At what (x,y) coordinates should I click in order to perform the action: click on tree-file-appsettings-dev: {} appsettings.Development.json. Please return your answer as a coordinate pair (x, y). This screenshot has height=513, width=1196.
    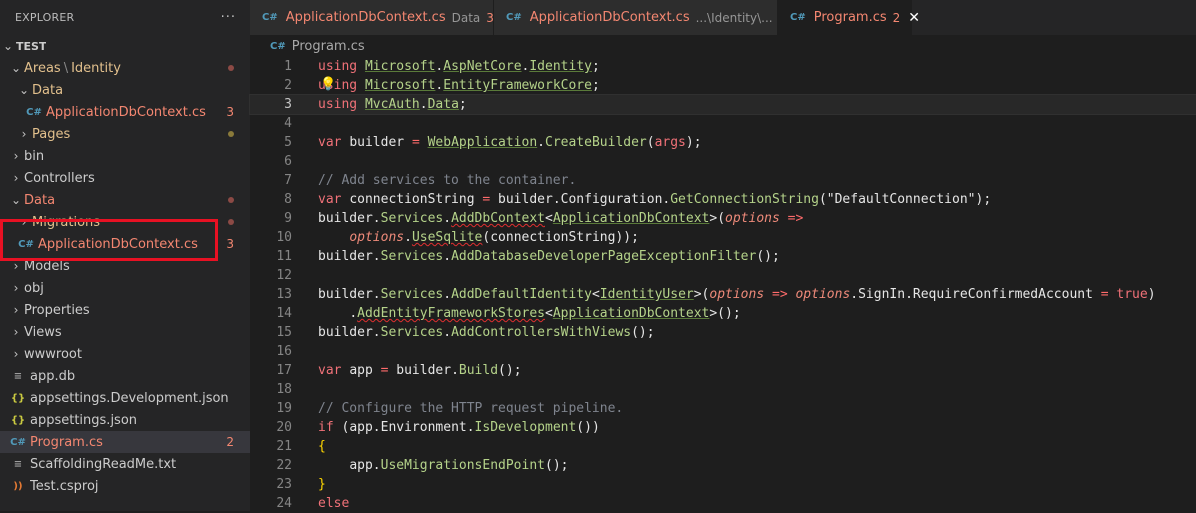
    Looking at the image, I should click on (125, 398).